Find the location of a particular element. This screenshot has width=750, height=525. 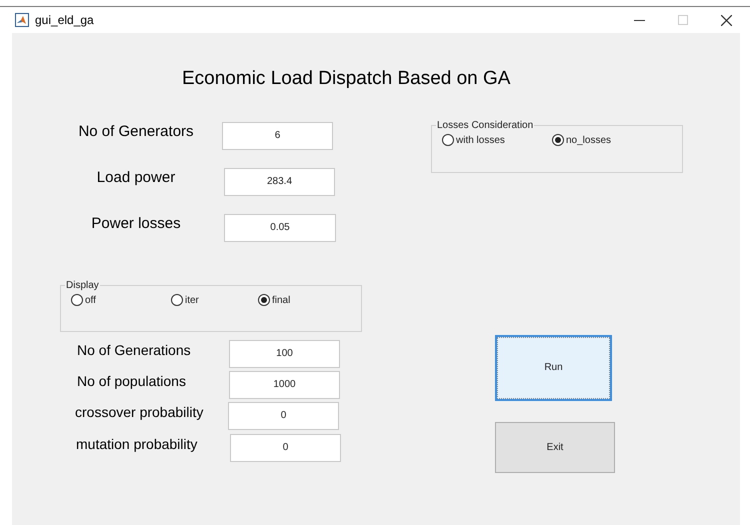

field-label: No of Generations is located at coordinates (134, 350).